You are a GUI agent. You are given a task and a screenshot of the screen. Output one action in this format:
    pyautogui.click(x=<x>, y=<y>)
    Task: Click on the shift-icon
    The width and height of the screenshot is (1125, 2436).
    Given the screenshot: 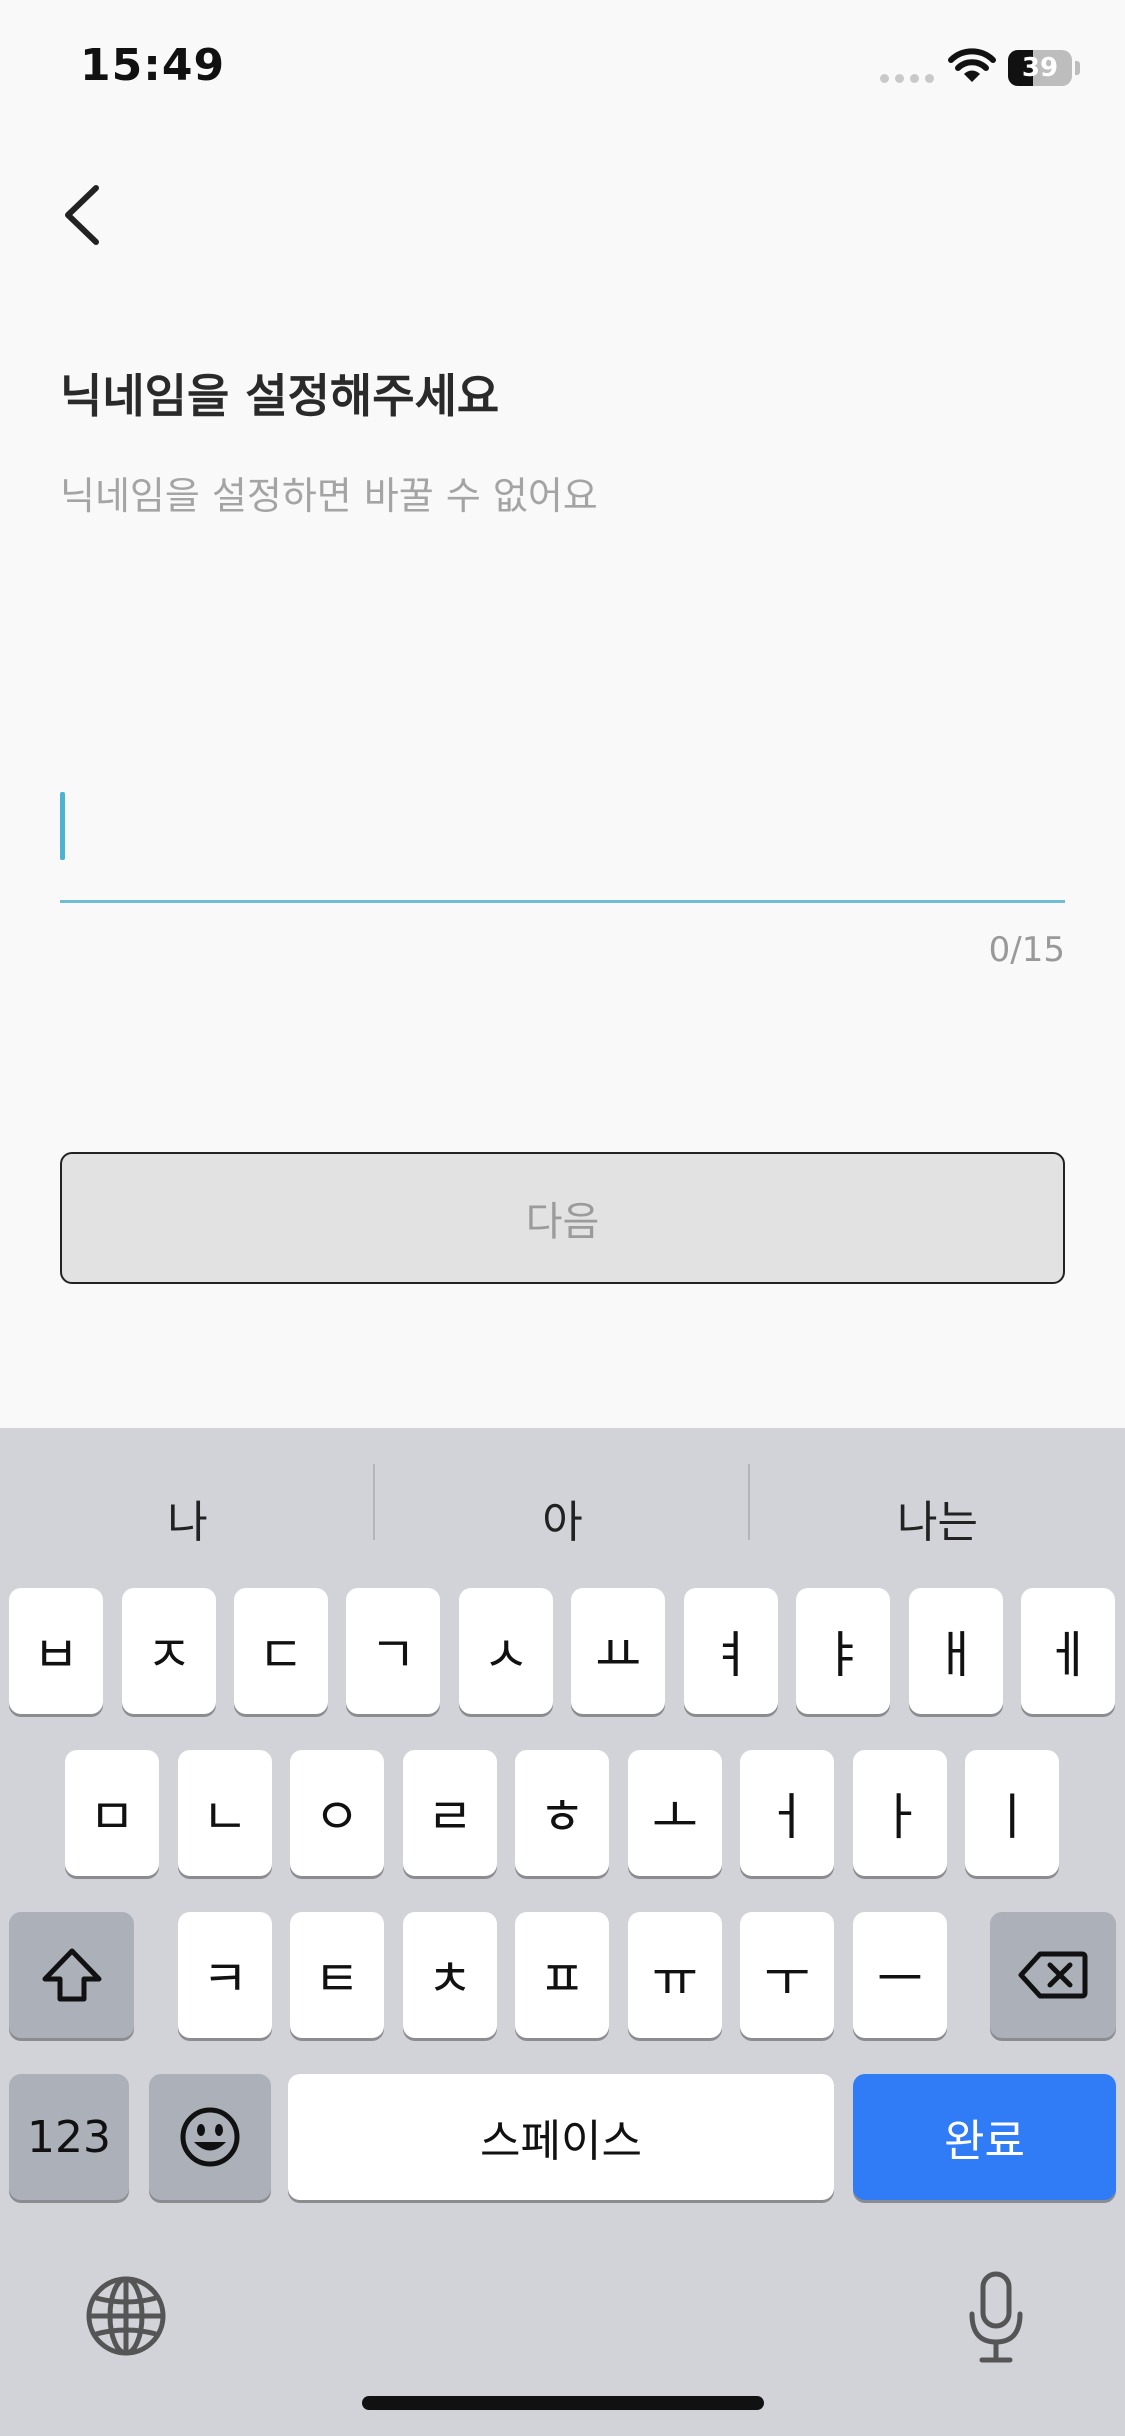 What is the action you would take?
    pyautogui.click(x=71, y=1975)
    